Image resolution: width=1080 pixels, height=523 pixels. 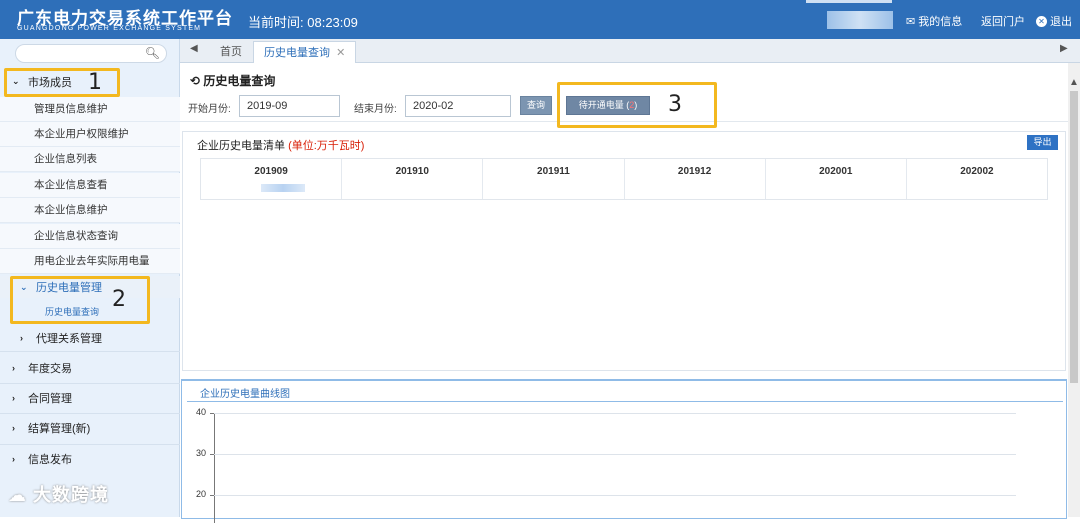 I want to click on user-name-blurred, so click(x=860, y=20).